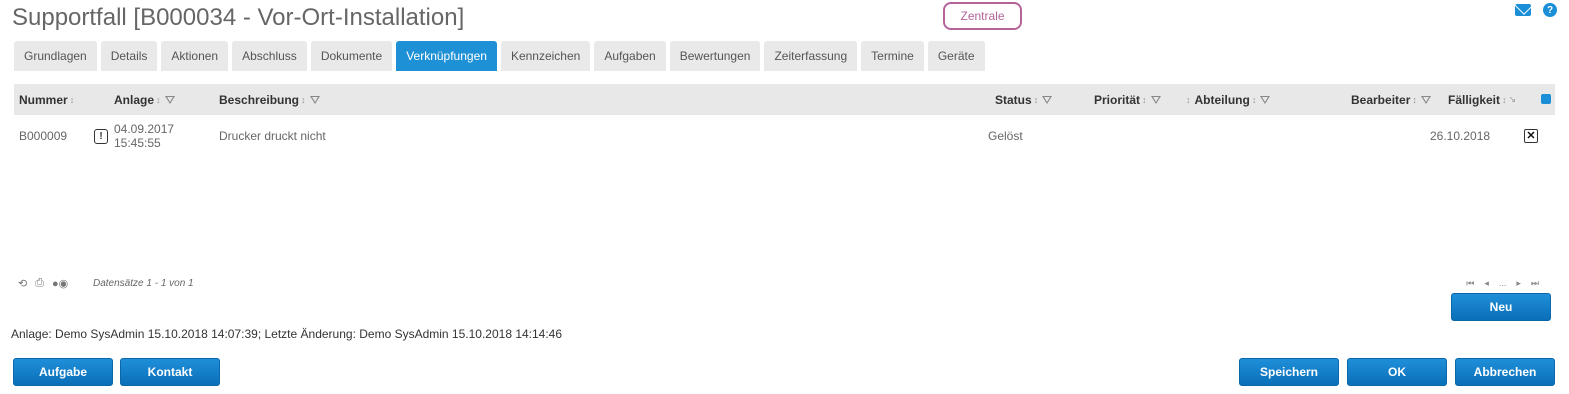  Describe the element at coordinates (811, 56) in the screenshot. I see `tab-zeiterfassung: Zeiterfassung` at that location.